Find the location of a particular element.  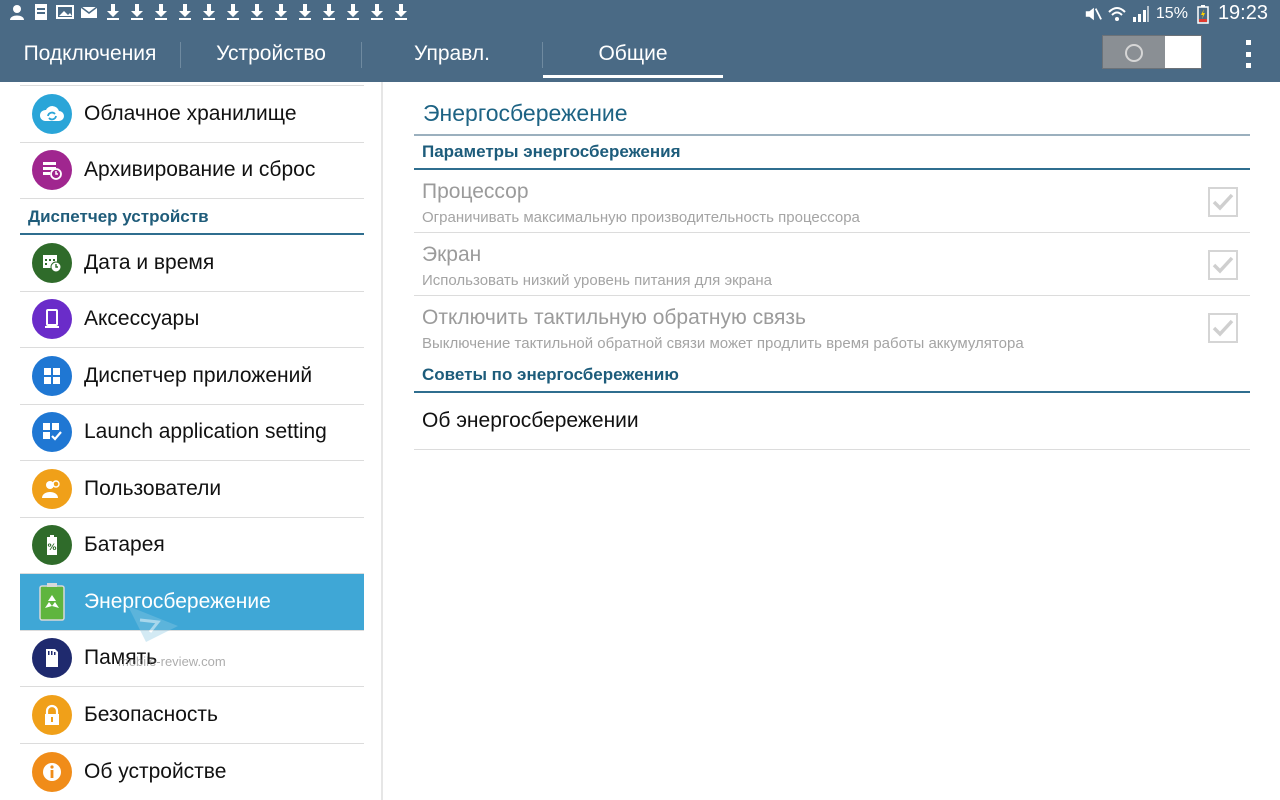

battery-percent-icon: % is located at coordinates (52, 545).